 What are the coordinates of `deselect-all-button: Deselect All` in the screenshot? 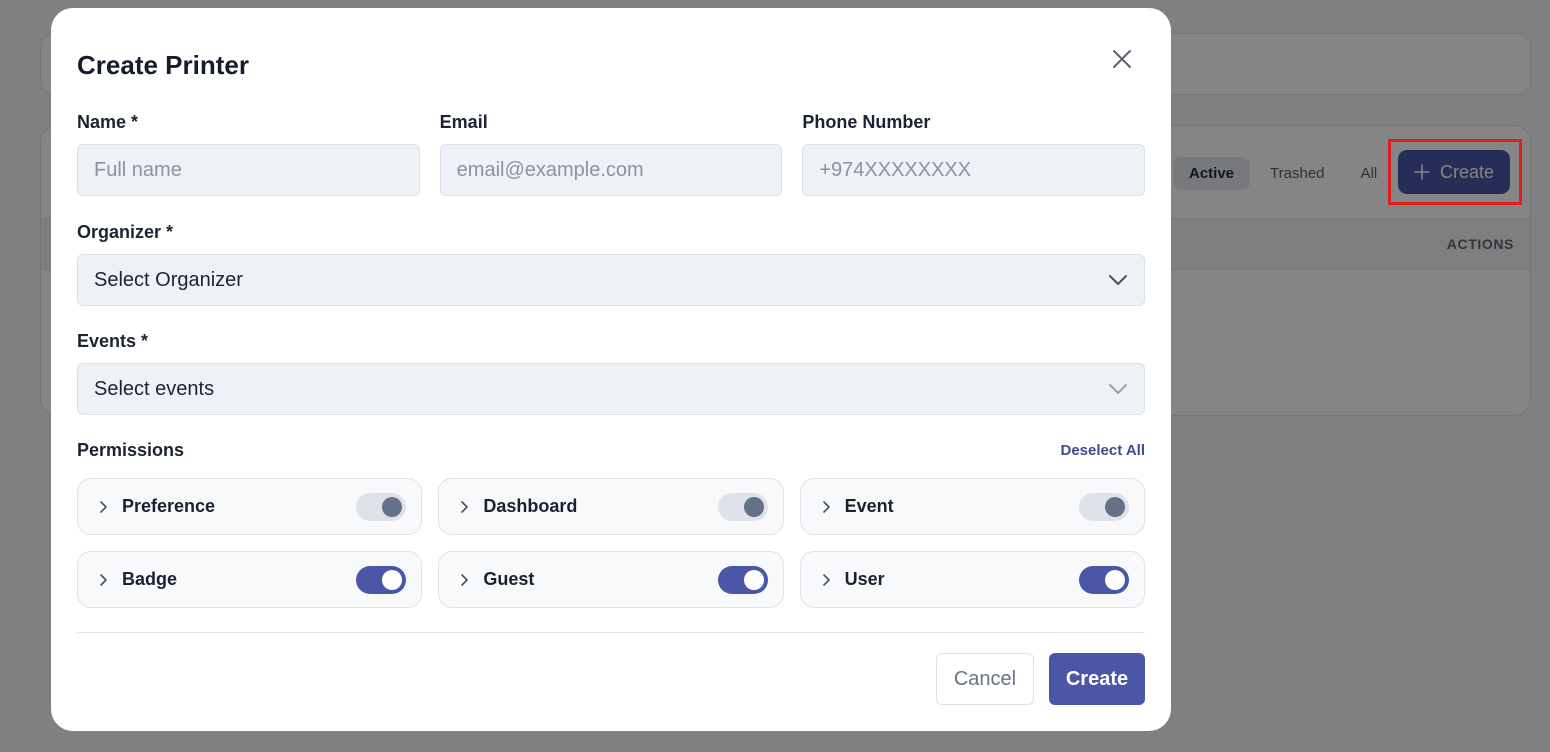 It's located at (1103, 450).